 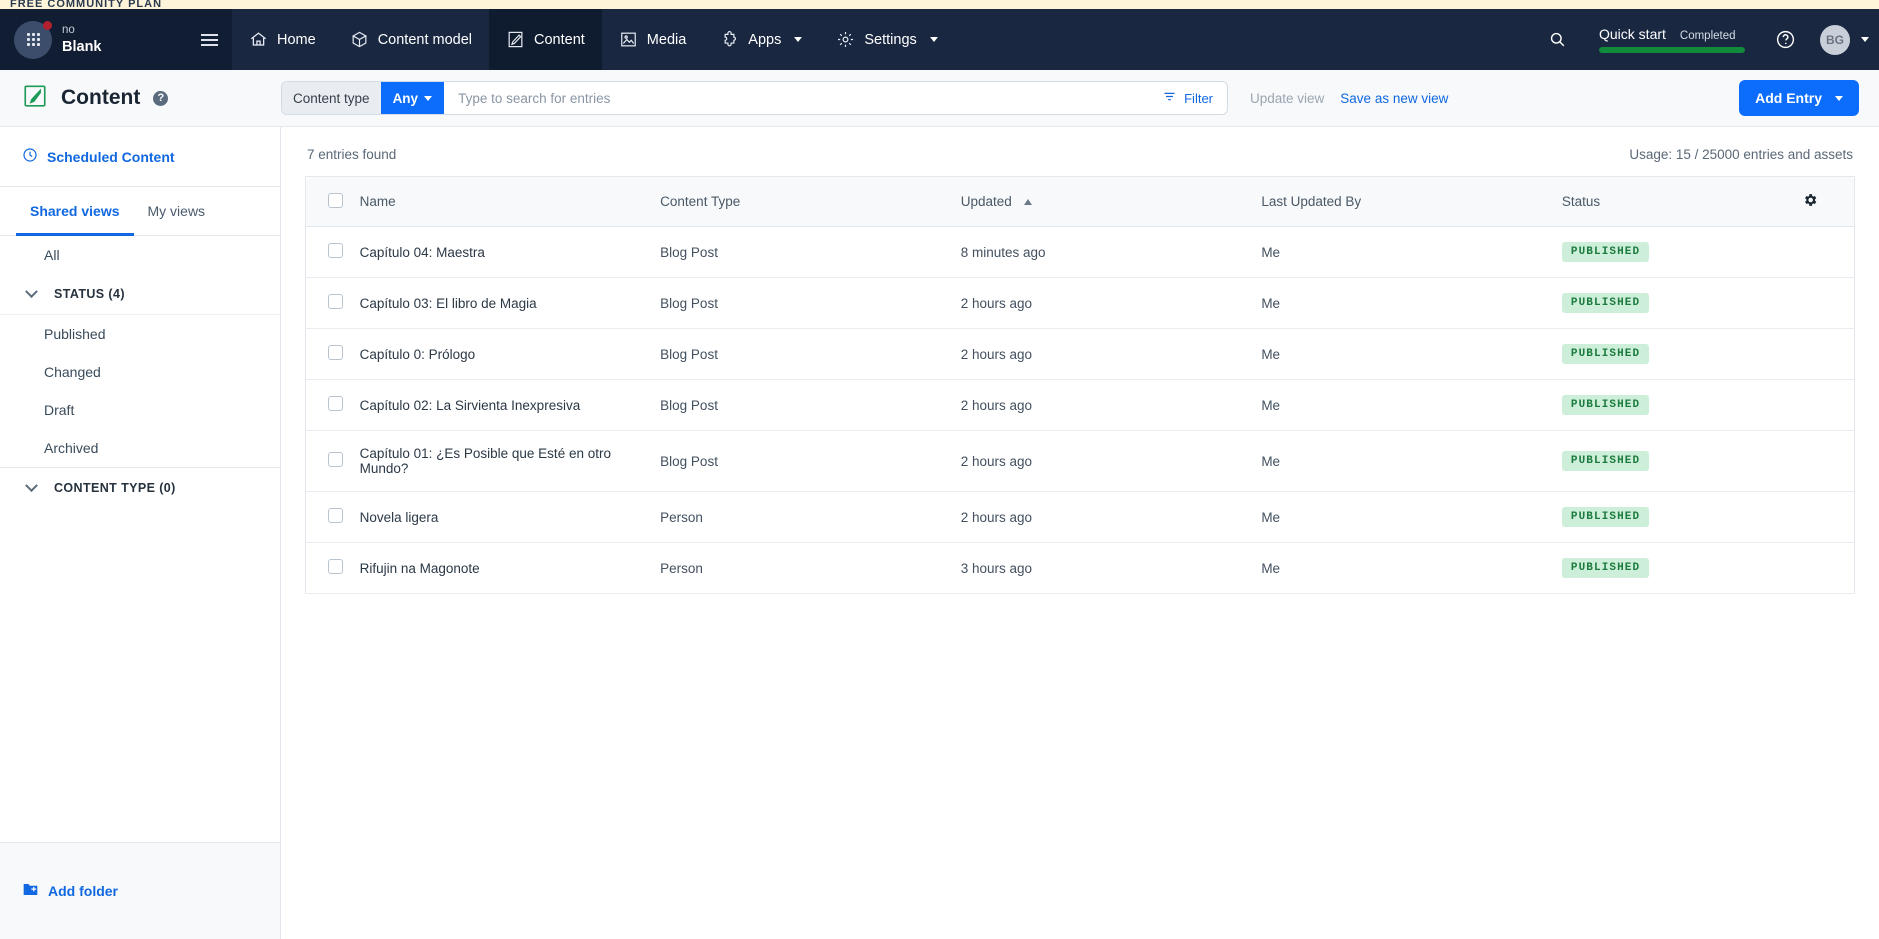 What do you see at coordinates (331, 98) in the screenshot?
I see `content-type-filter-label: Content type` at bounding box center [331, 98].